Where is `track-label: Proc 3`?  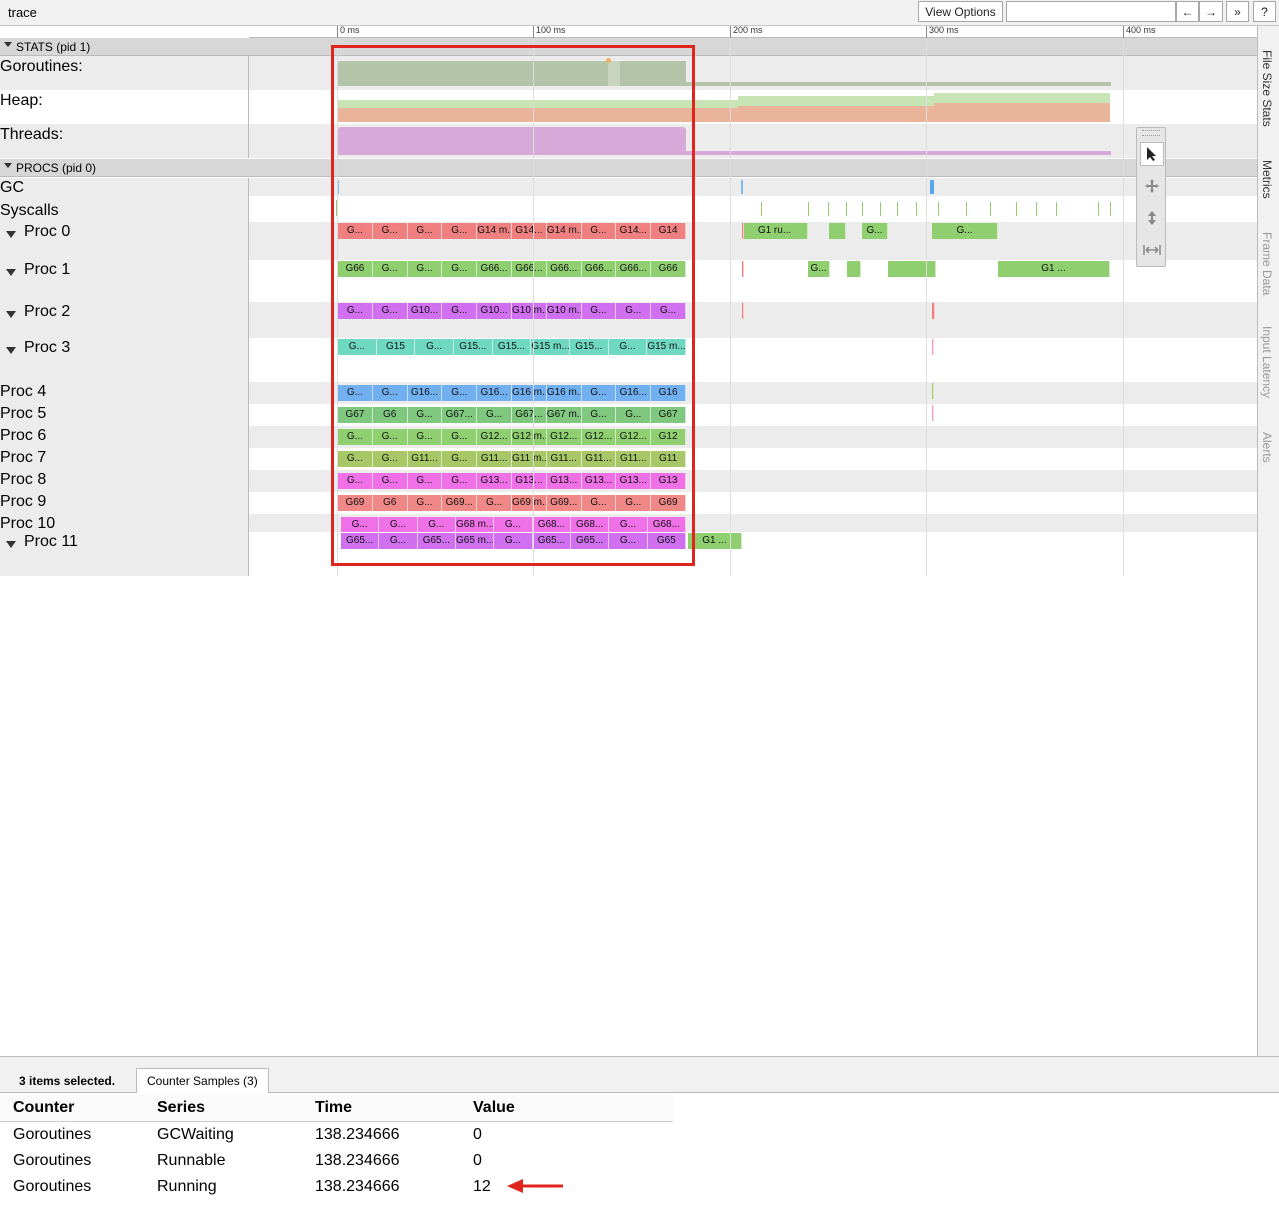
track-label: Proc 3 is located at coordinates (124, 360).